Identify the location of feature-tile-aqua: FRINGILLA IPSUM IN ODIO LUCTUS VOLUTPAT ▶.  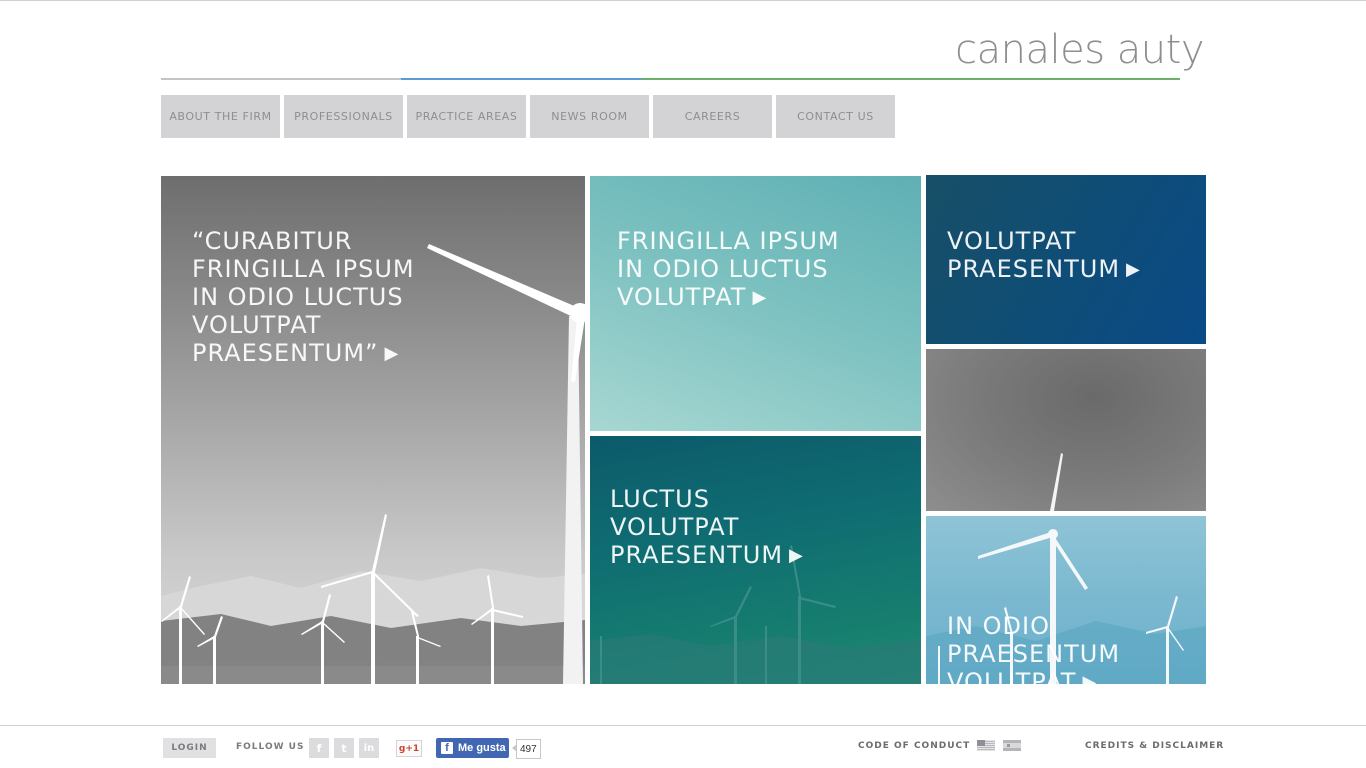
(755, 303).